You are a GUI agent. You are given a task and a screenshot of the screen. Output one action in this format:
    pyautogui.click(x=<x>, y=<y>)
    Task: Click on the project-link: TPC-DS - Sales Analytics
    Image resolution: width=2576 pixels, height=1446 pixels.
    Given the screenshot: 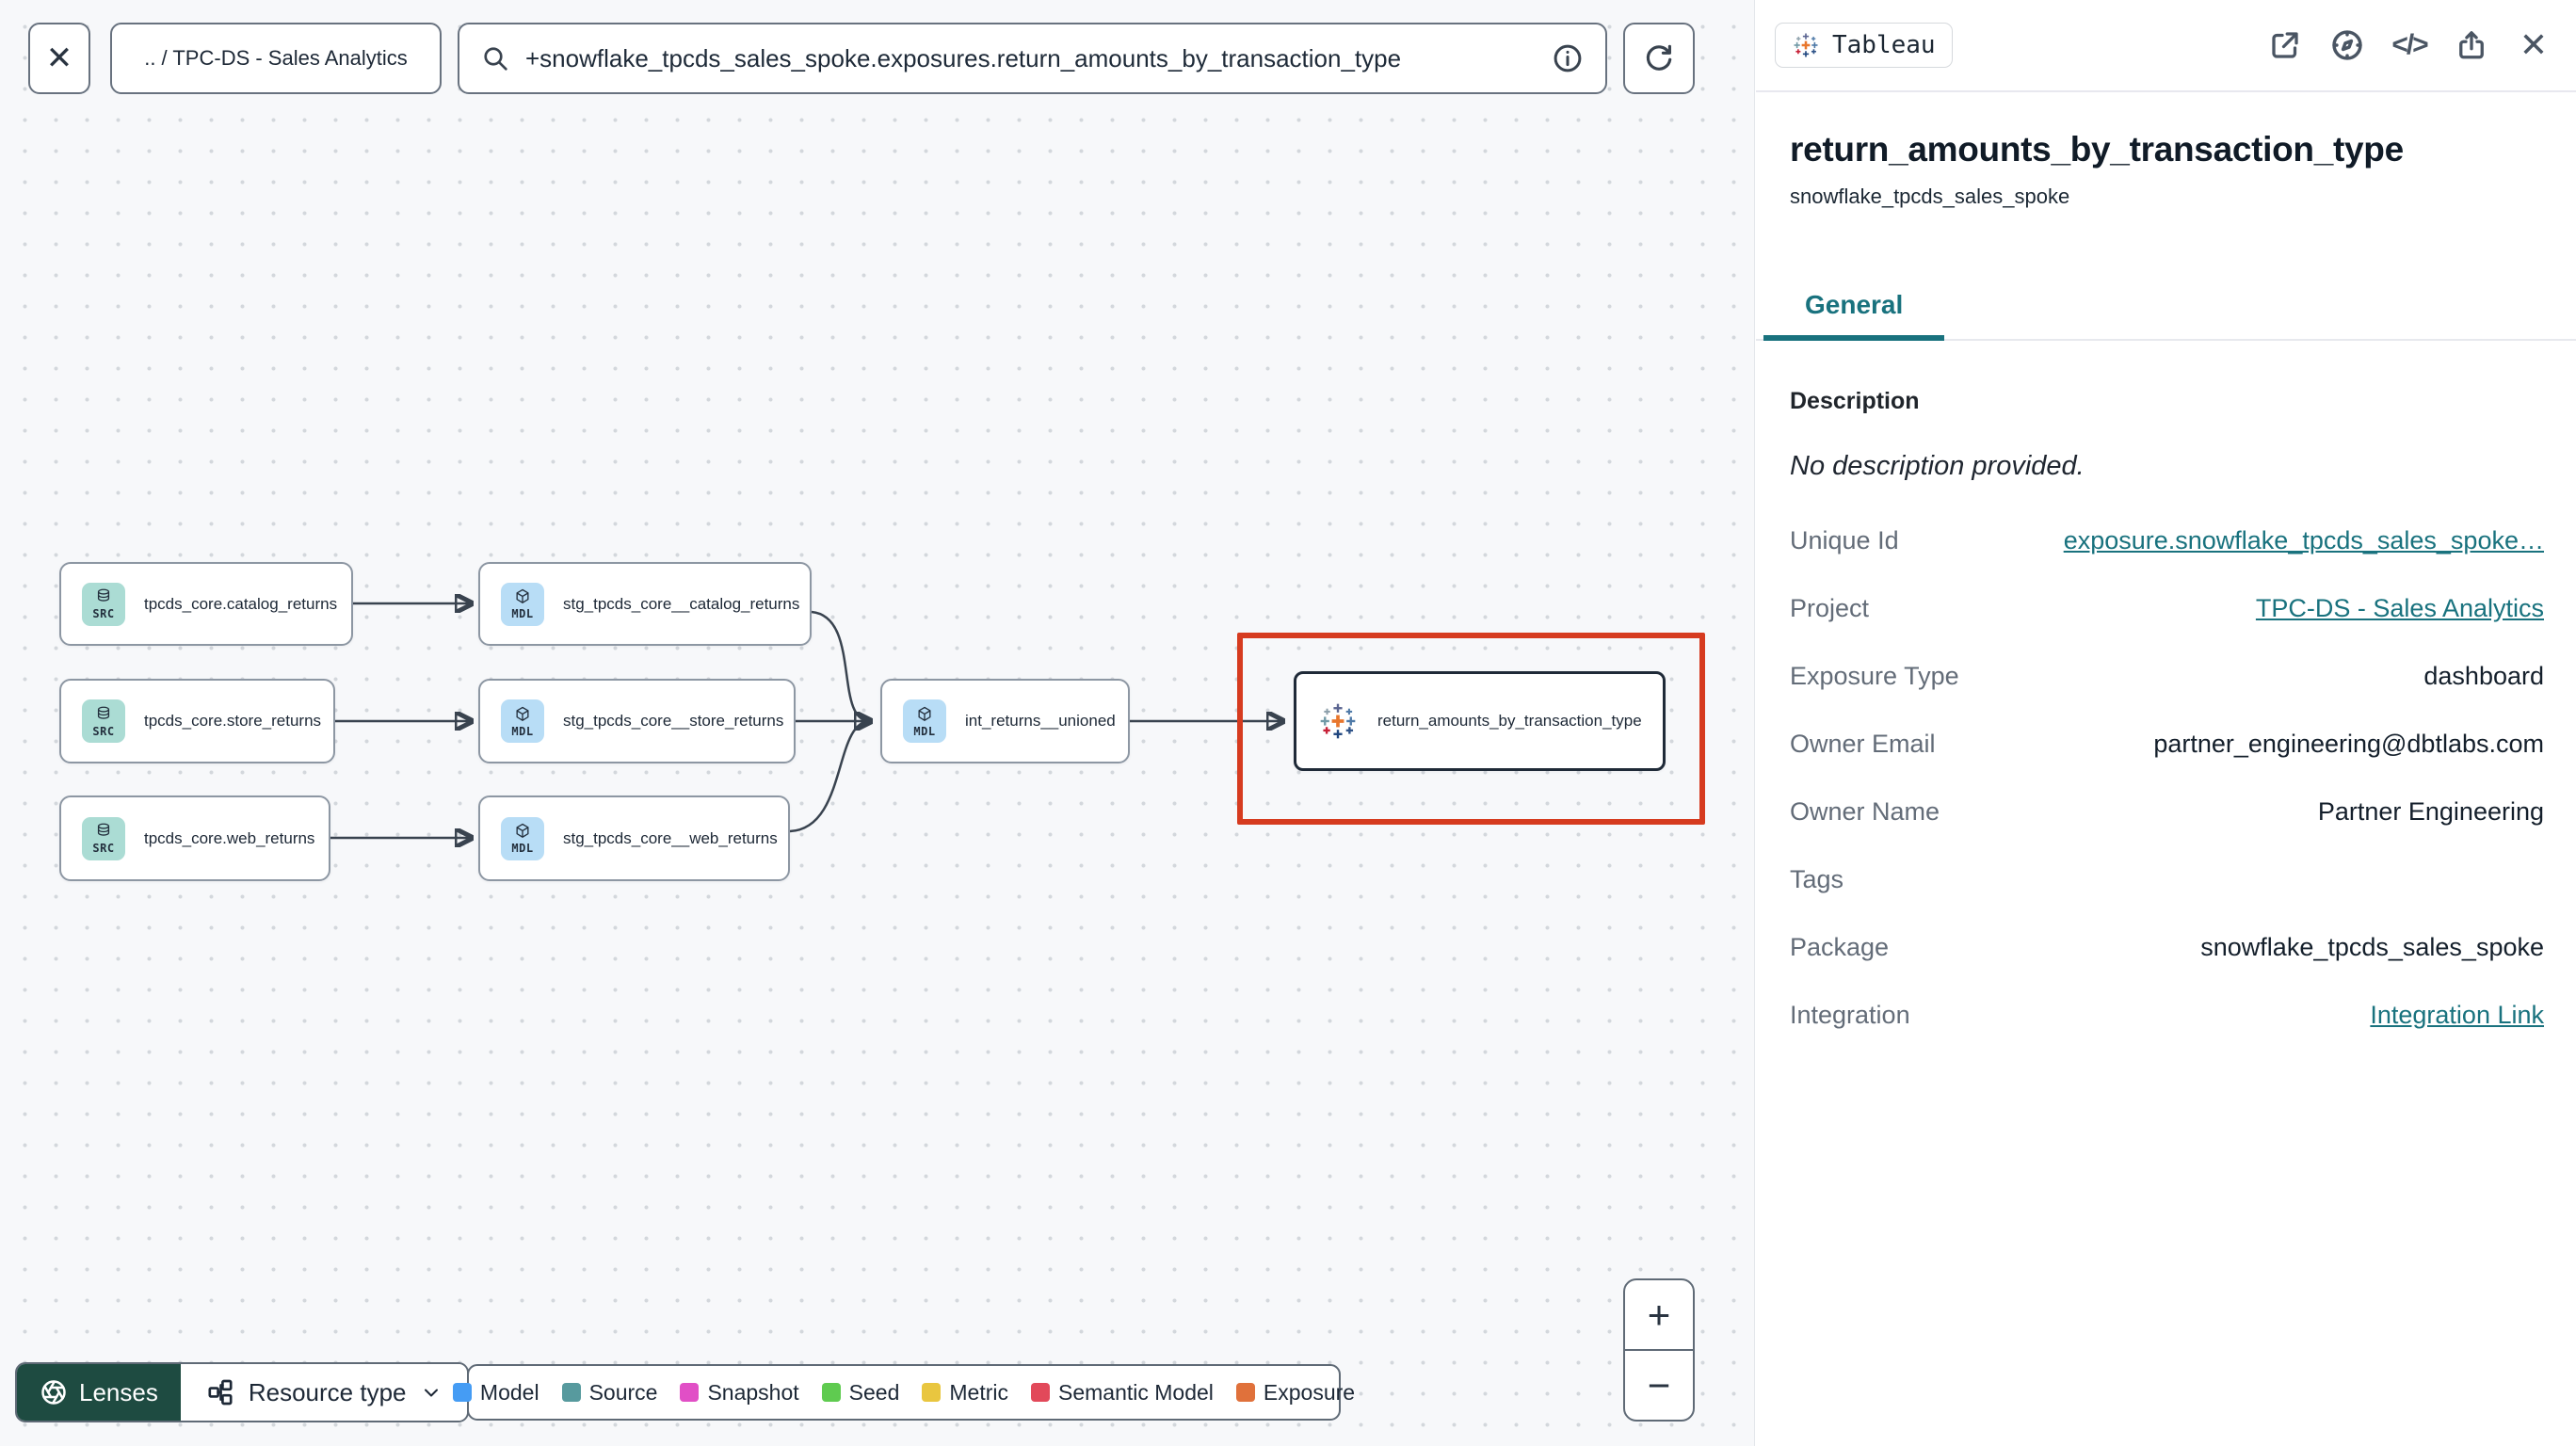 What is the action you would take?
    pyautogui.click(x=2400, y=608)
    